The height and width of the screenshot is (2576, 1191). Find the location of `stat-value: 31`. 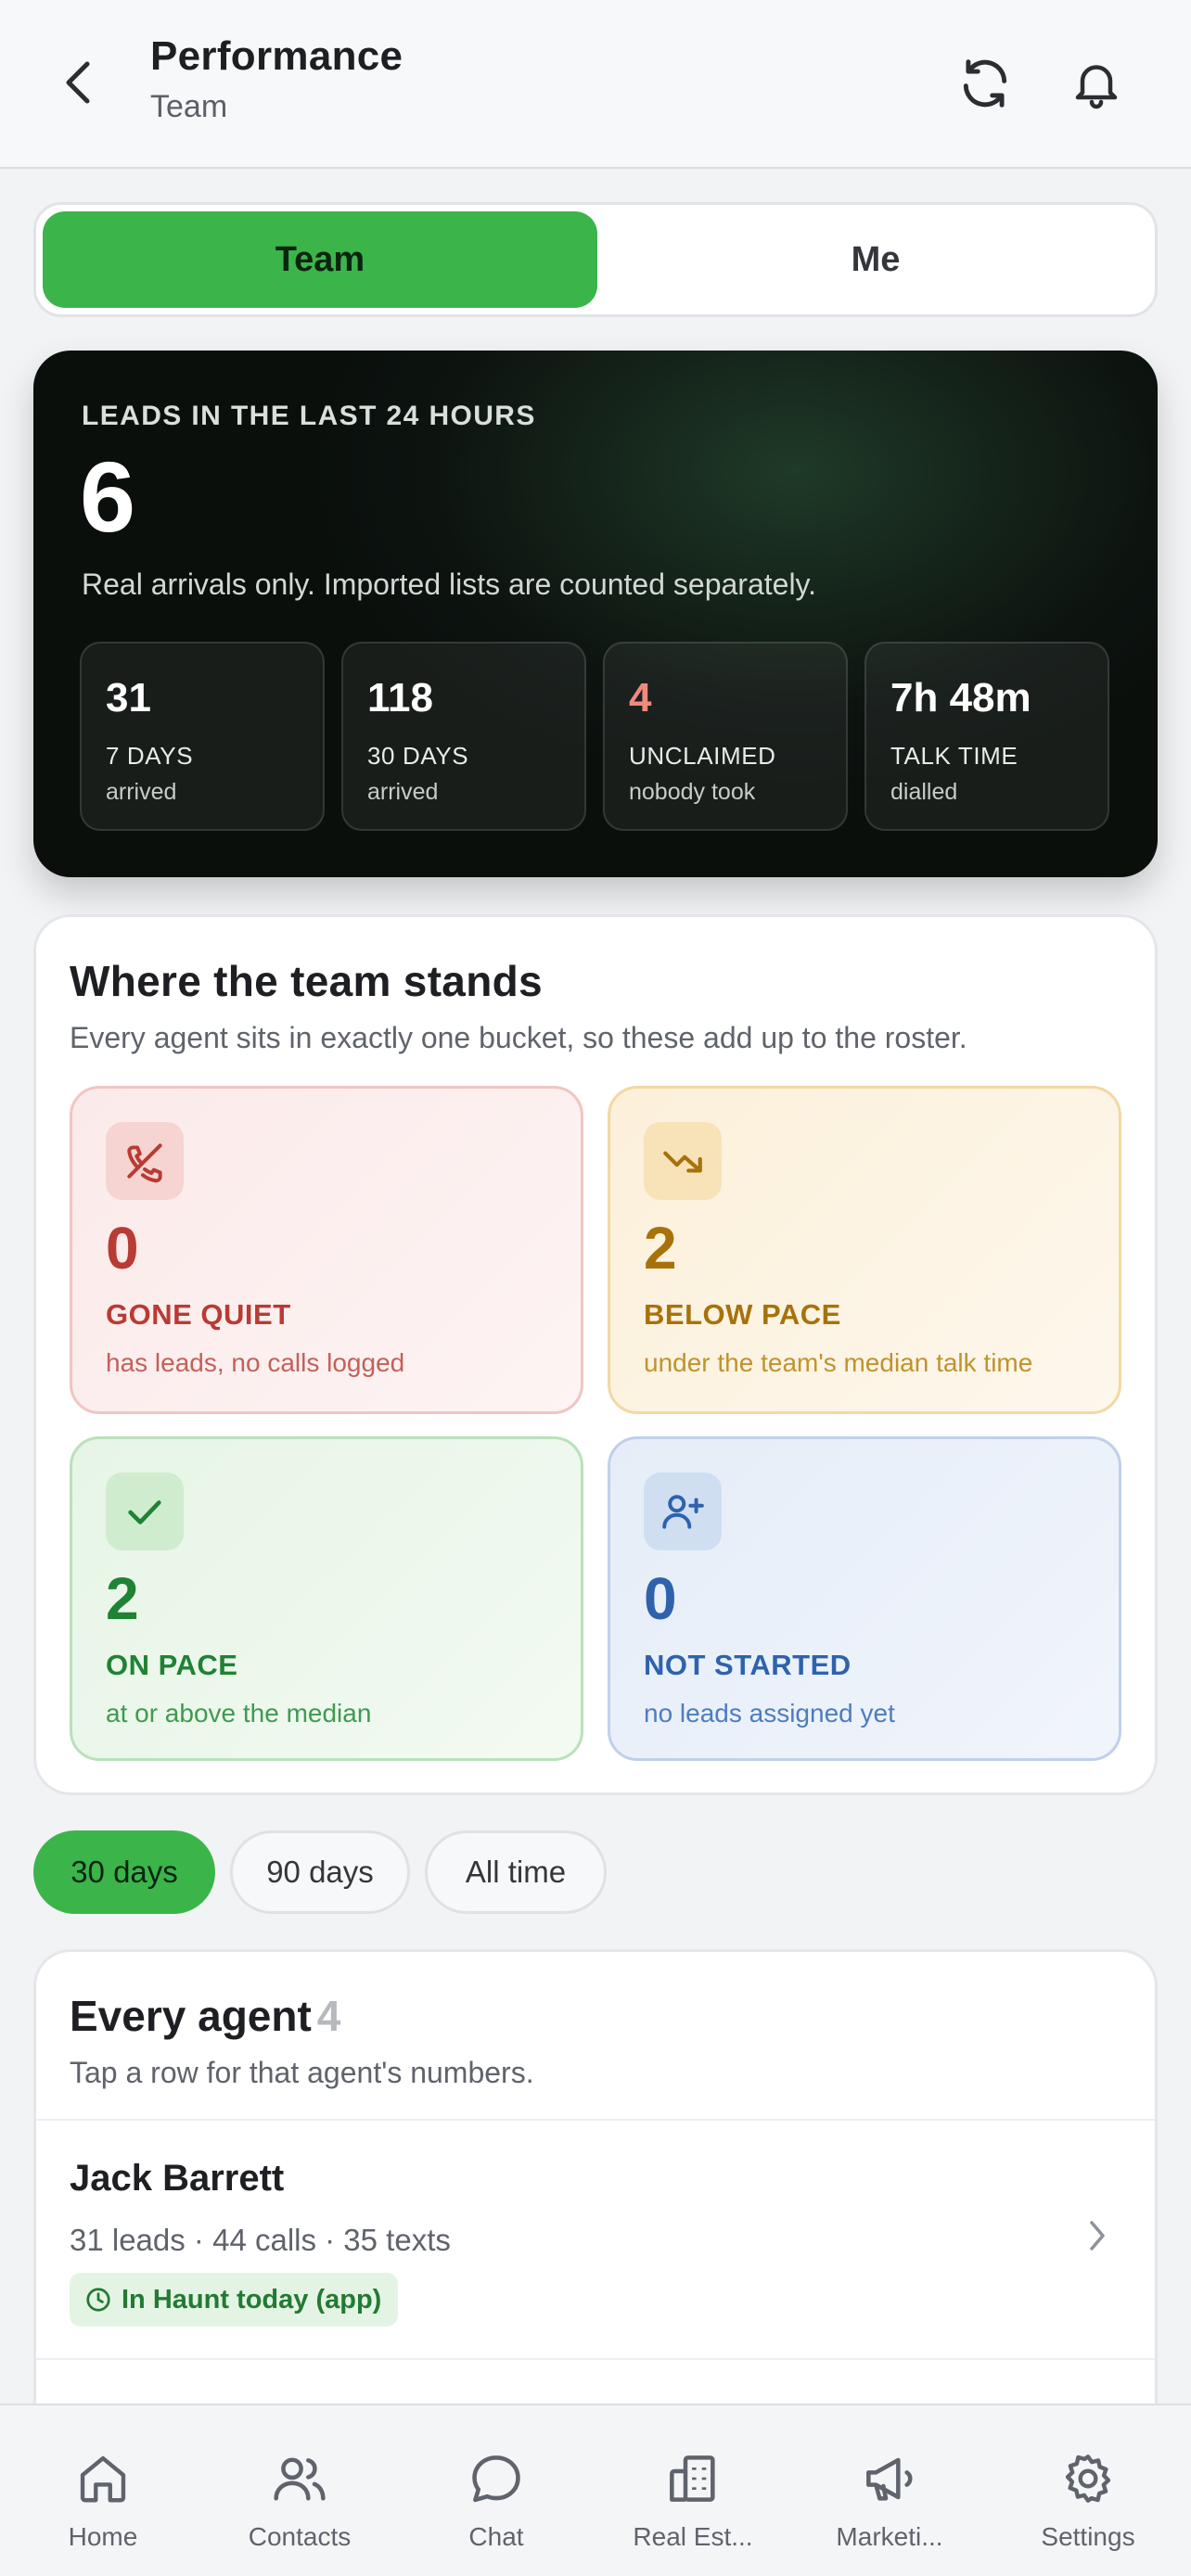

stat-value: 31 is located at coordinates (128, 698).